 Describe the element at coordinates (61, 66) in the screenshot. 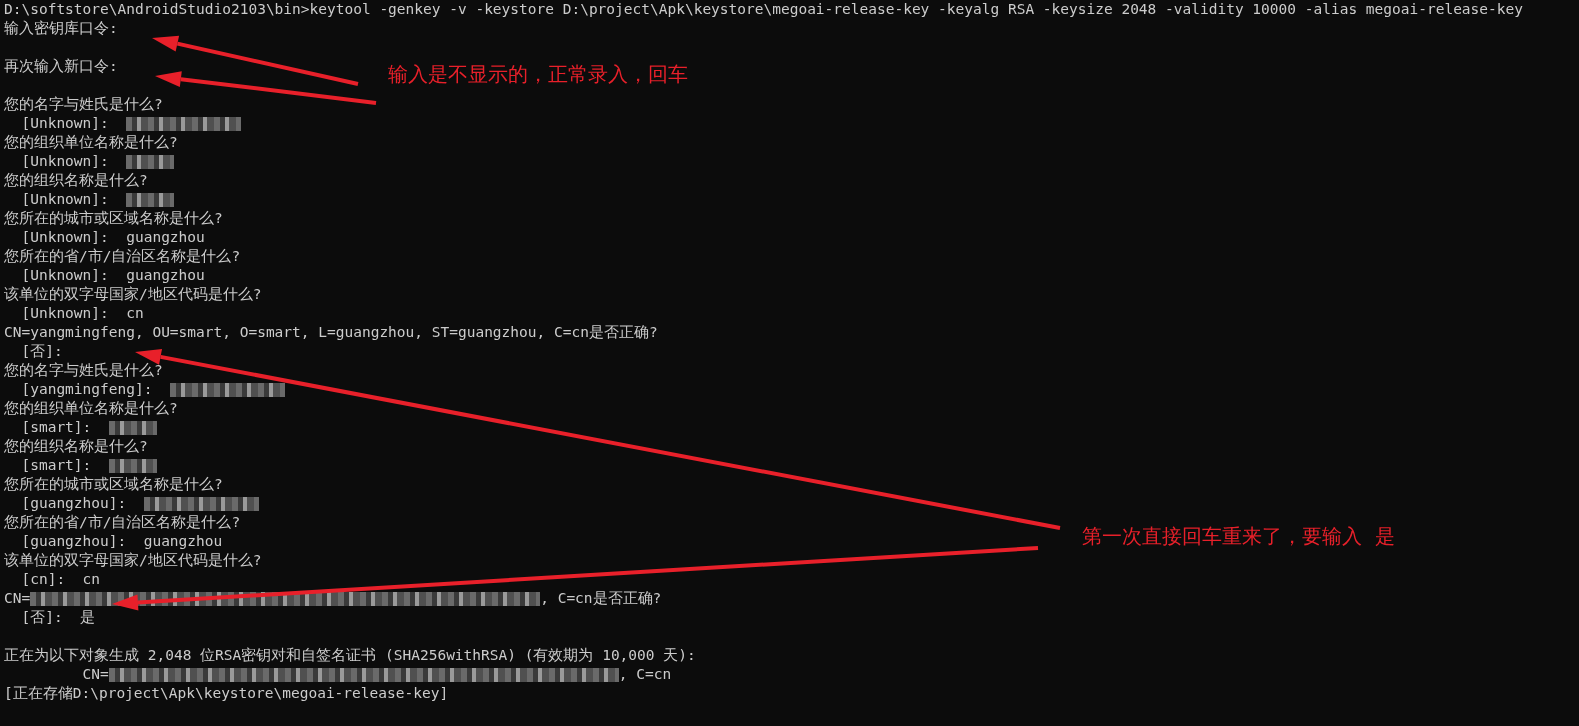

I see `terminal-text: 再次输入新口令:` at that location.